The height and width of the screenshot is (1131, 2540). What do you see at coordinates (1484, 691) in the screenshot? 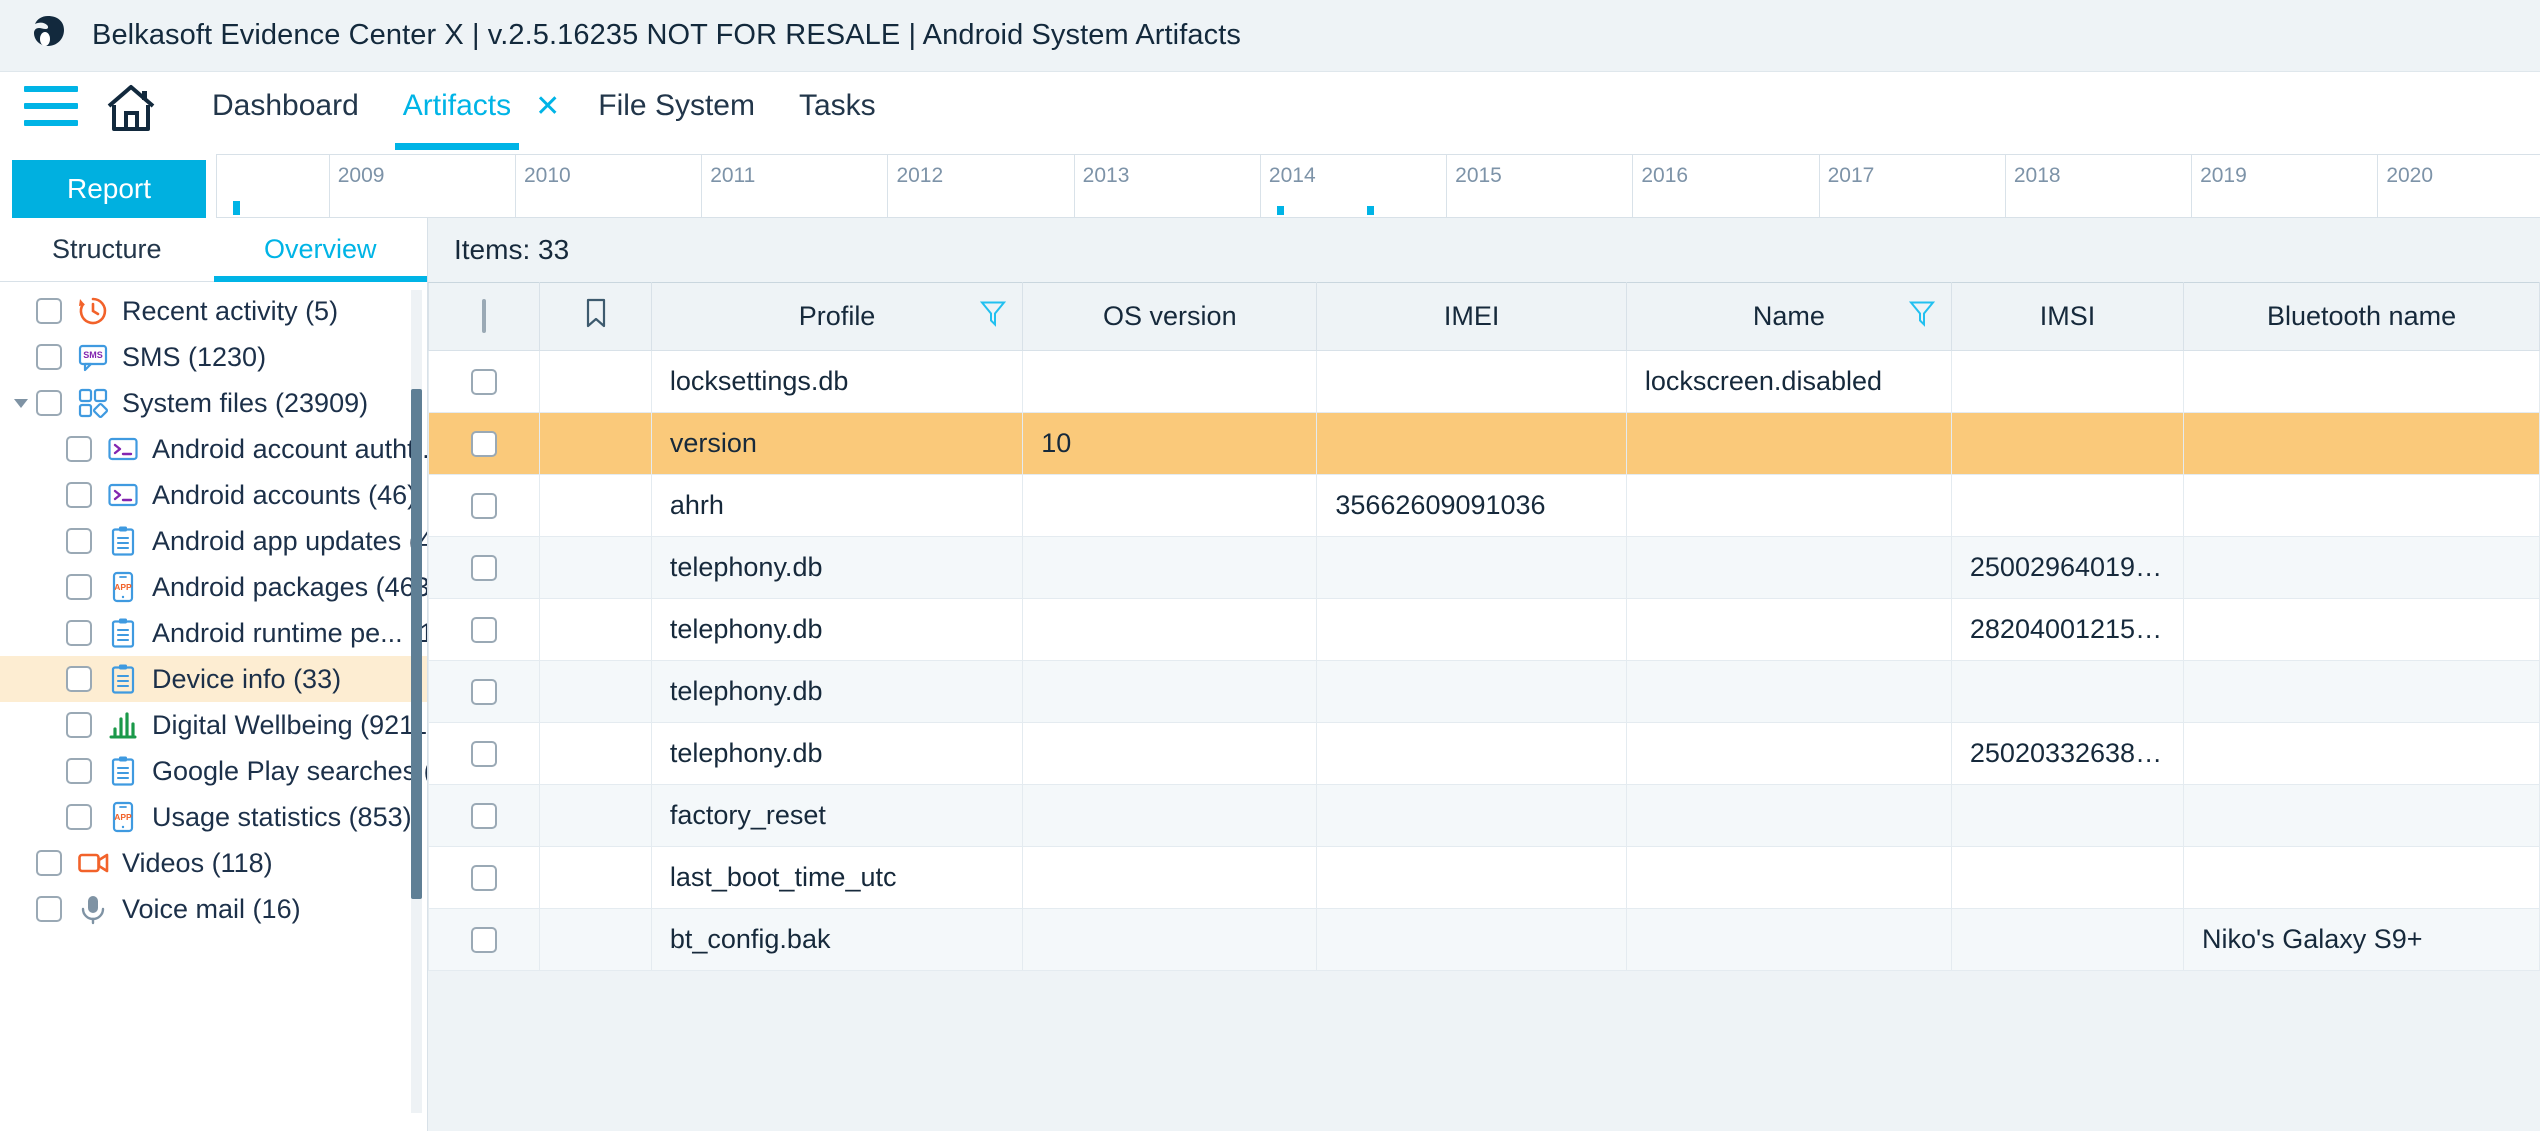
I see `table-row: telephony.db` at bounding box center [1484, 691].